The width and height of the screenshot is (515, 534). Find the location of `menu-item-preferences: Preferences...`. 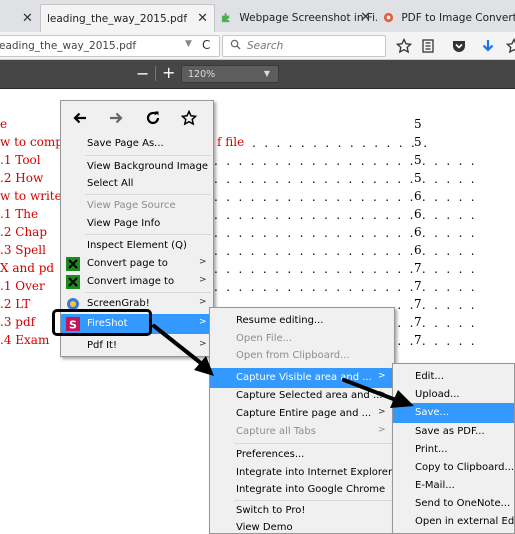

menu-item-preferences: Preferences... is located at coordinates (302, 455).